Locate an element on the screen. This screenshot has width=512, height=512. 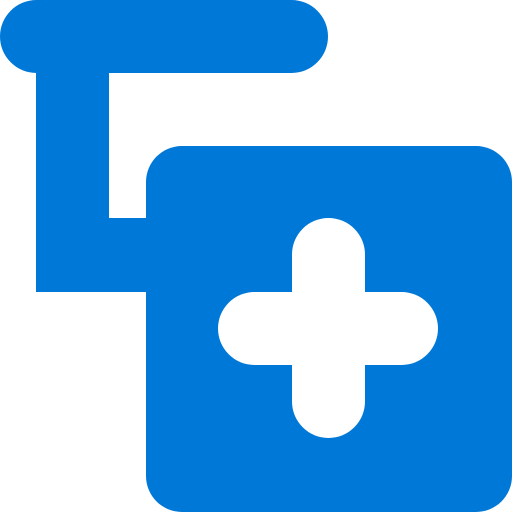
plus-vertical-bar is located at coordinates (328, 328).